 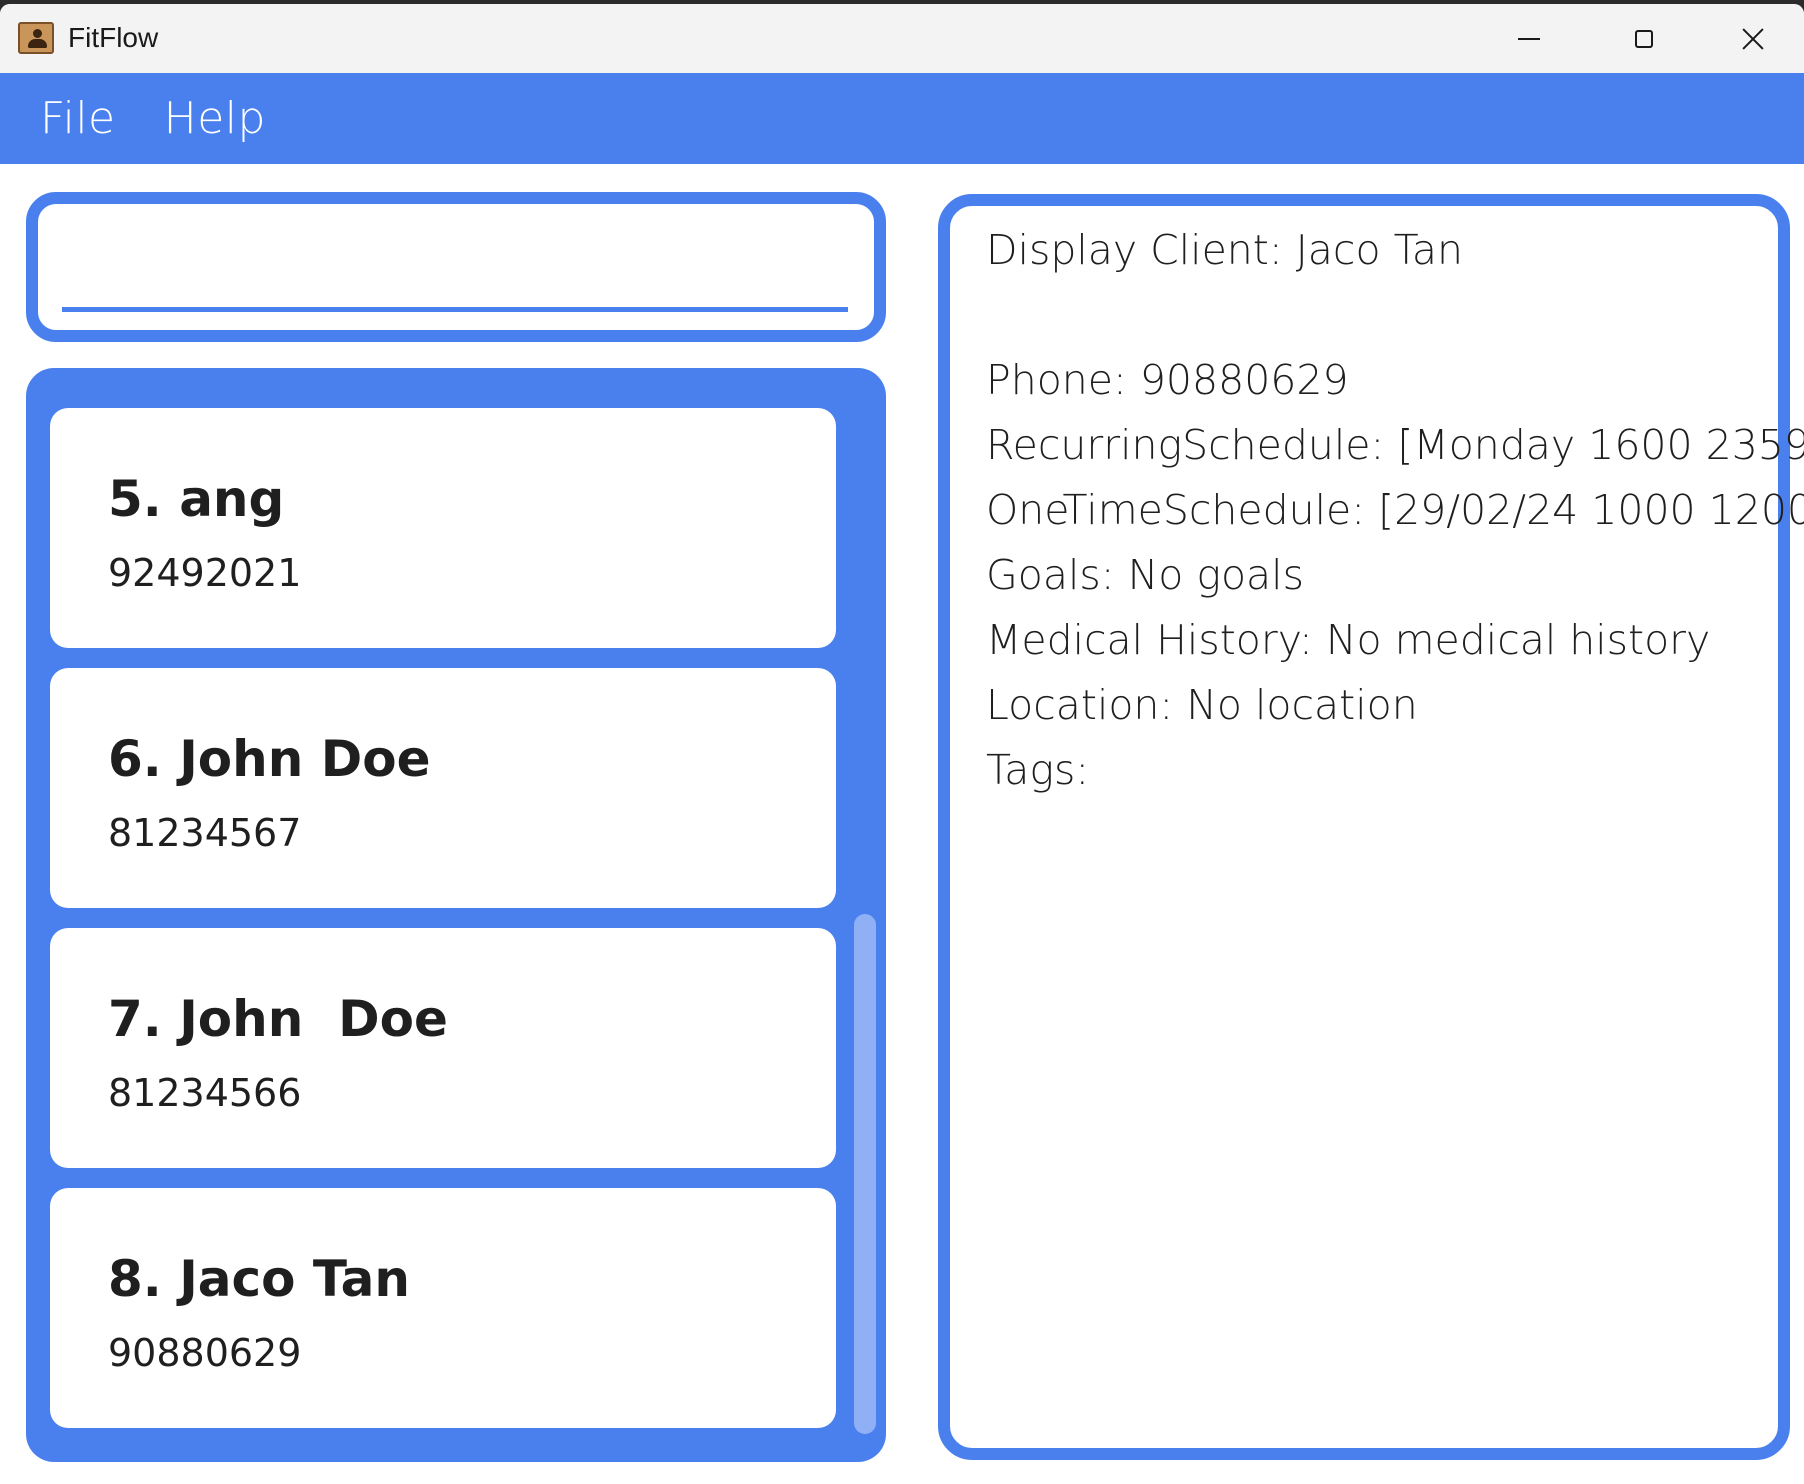 What do you see at coordinates (1145, 575) in the screenshot?
I see `detail-goals: Goals: No goals` at bounding box center [1145, 575].